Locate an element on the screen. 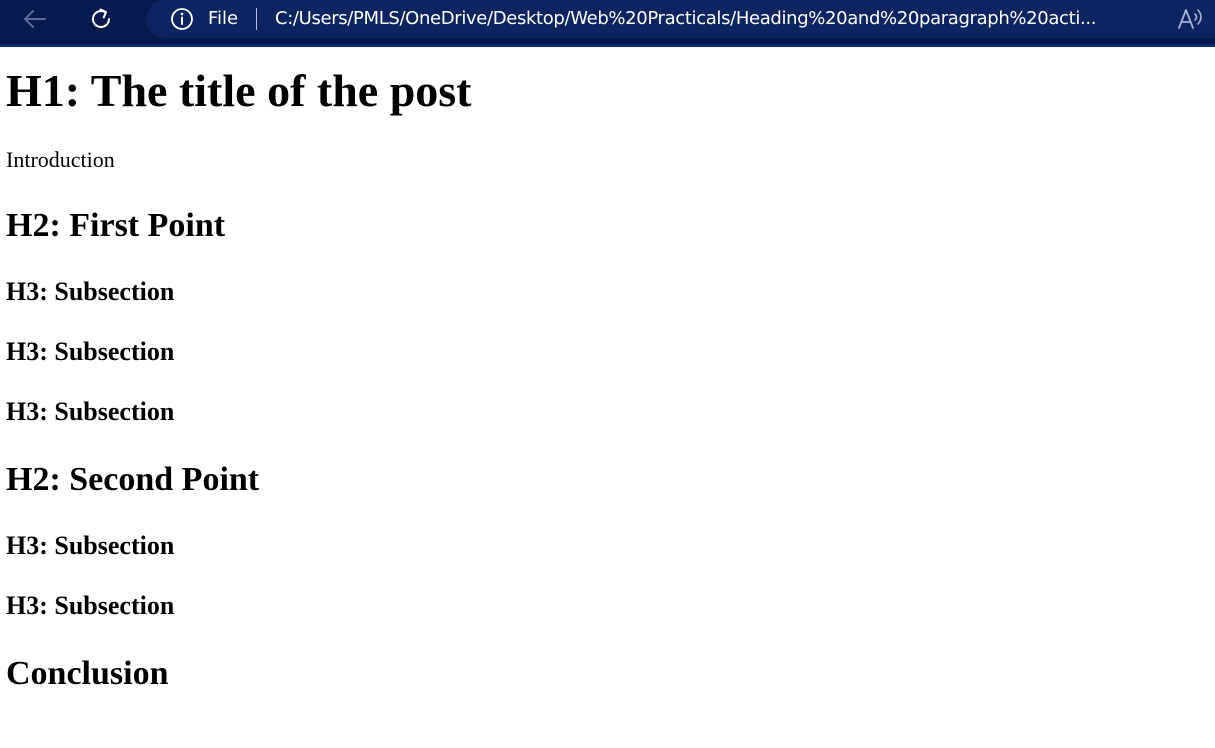  heading-first-point: H2: First Point is located at coordinates (116, 225).